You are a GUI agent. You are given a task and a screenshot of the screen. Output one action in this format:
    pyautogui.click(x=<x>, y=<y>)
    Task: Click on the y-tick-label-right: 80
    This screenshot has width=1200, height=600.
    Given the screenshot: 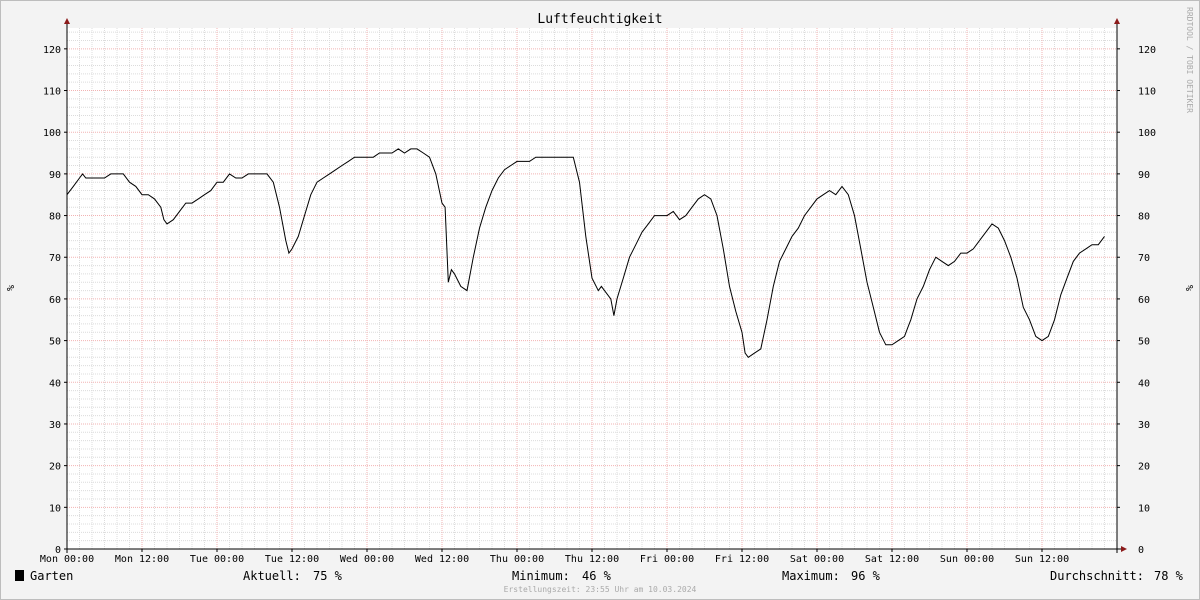 What is the action you would take?
    pyautogui.click(x=1144, y=217)
    